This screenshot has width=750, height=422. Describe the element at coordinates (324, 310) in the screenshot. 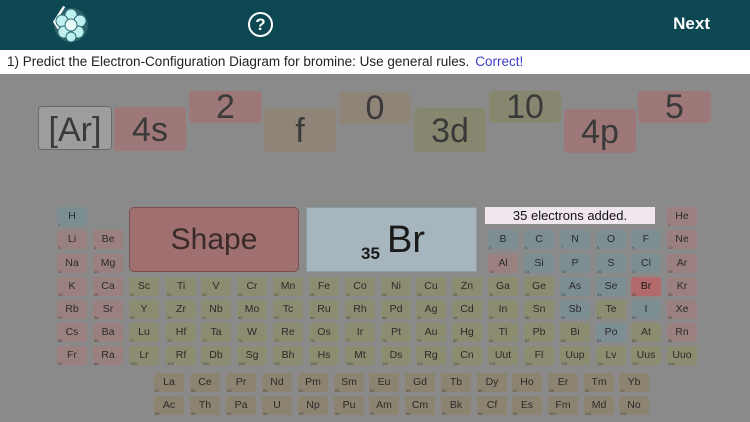

I see `element-ru: Ru 44` at that location.